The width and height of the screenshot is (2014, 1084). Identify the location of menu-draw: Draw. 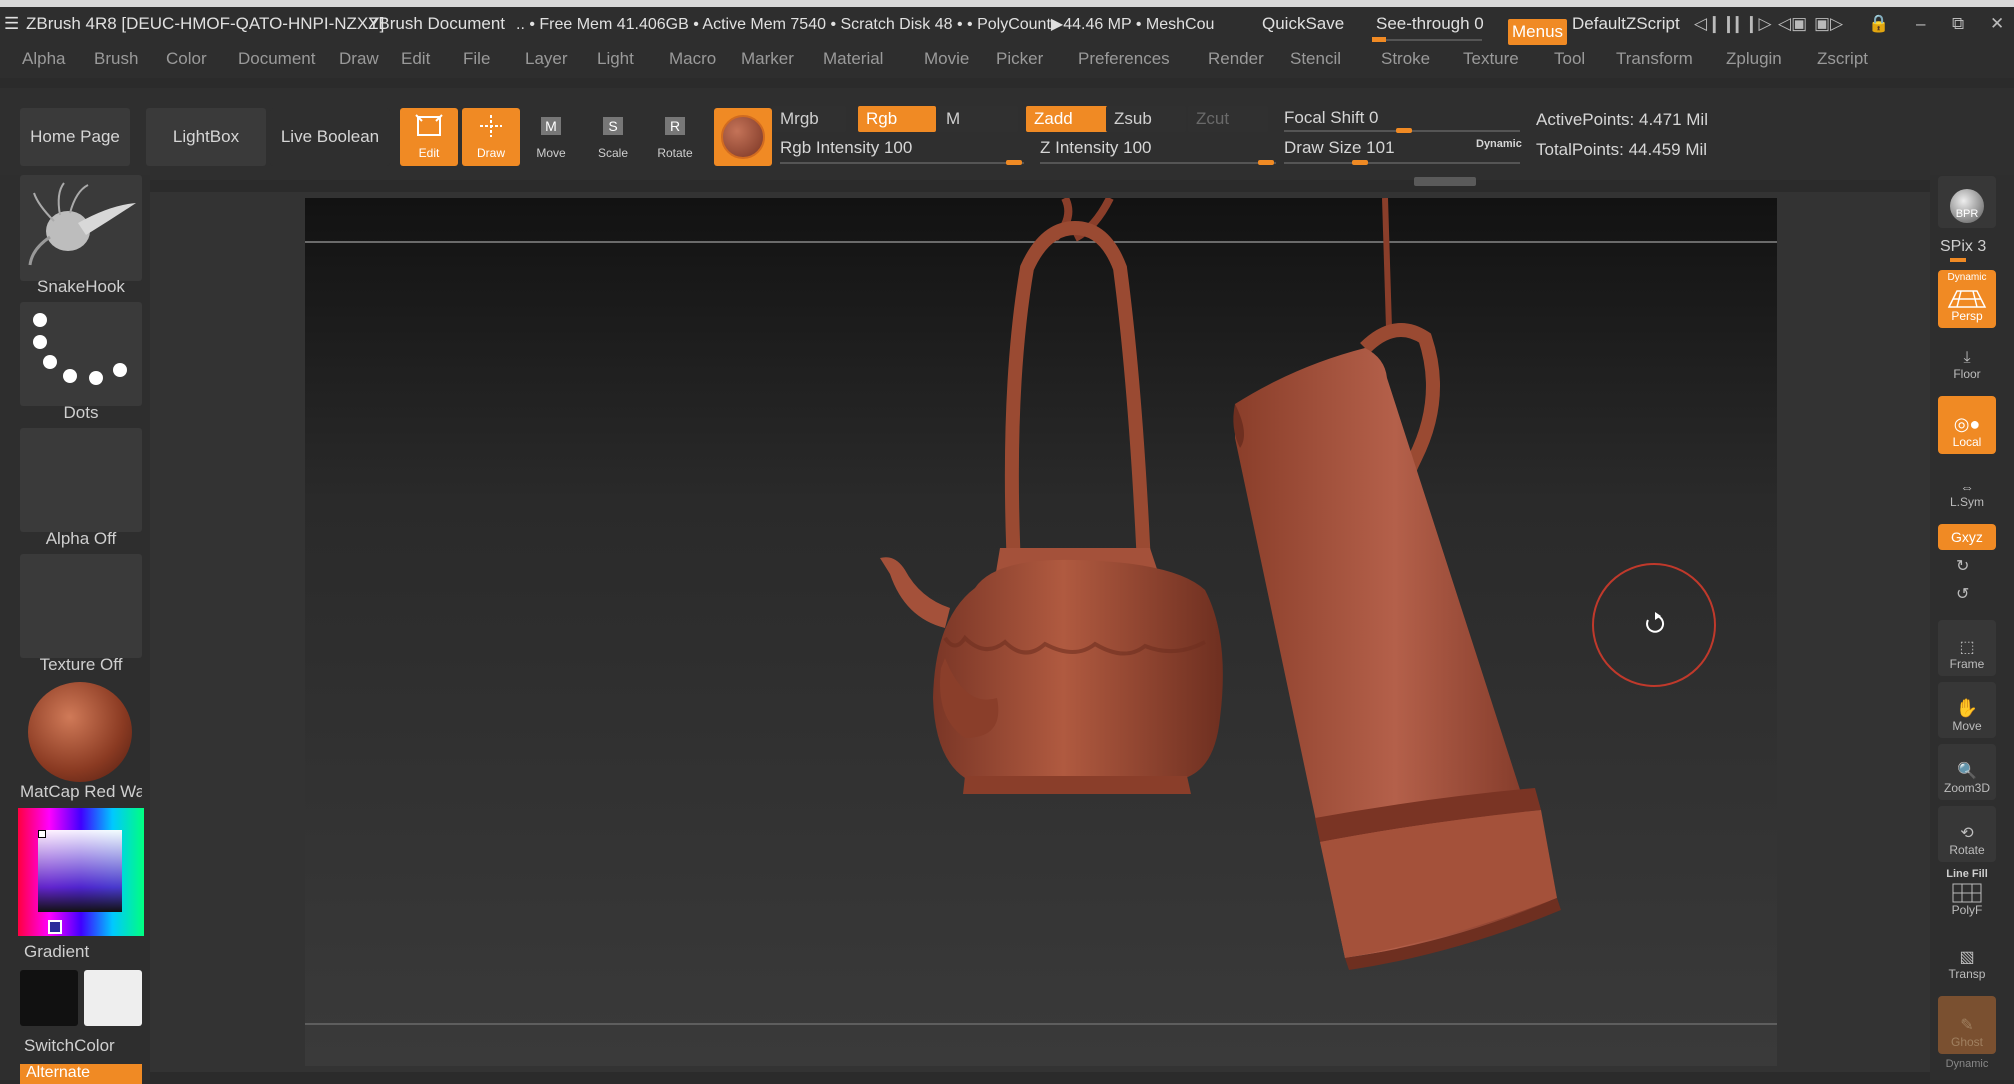
(359, 59).